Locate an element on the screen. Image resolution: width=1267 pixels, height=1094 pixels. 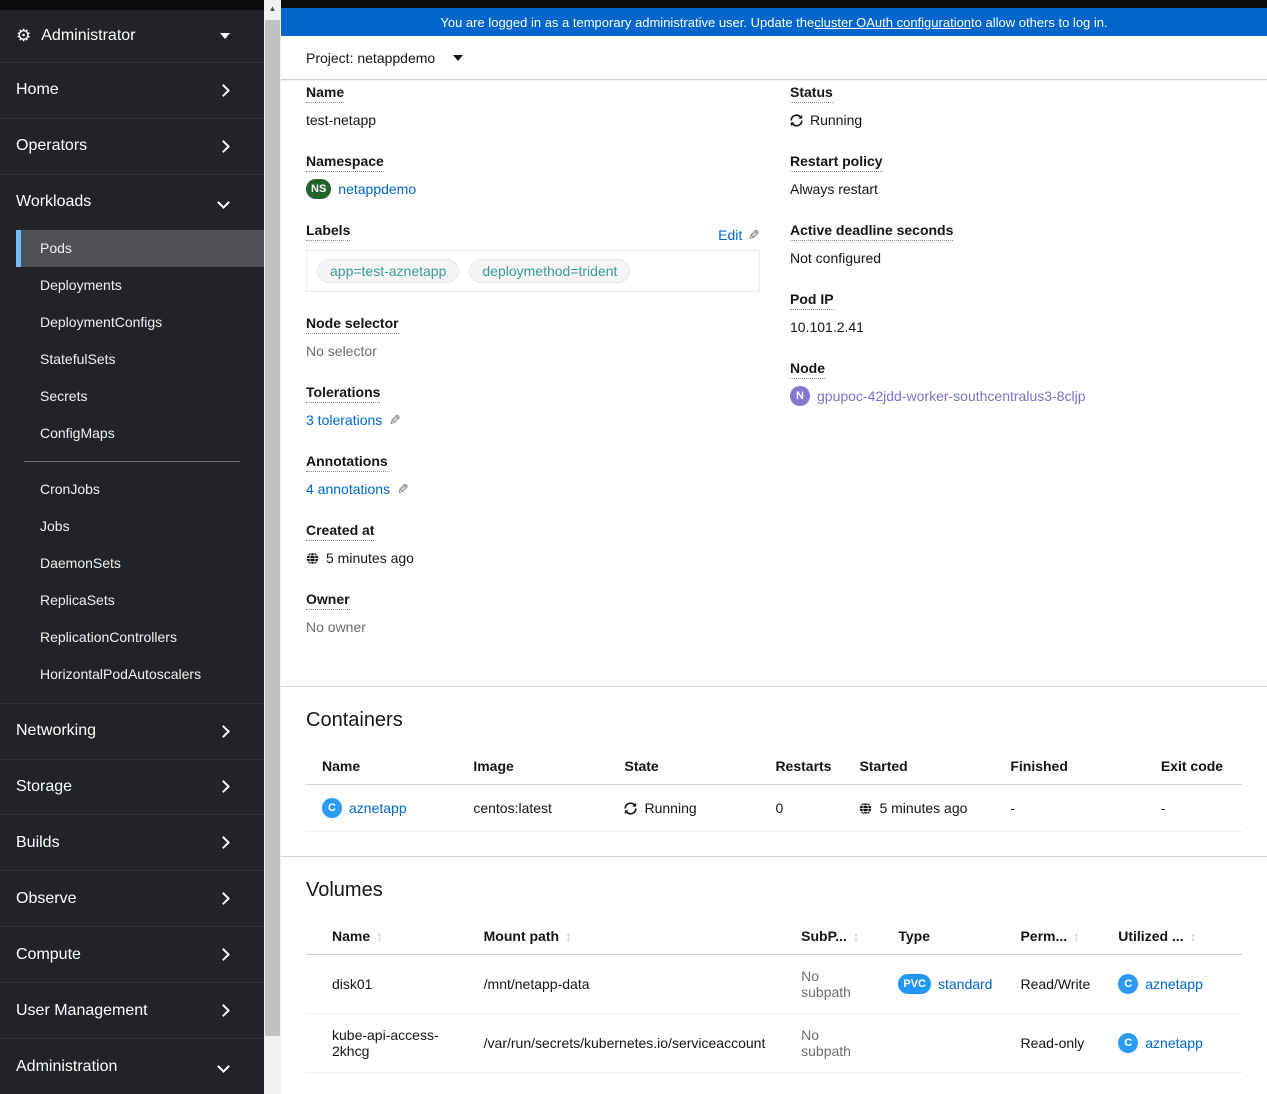
active-deadline-value: Not configured is located at coordinates (836, 258).